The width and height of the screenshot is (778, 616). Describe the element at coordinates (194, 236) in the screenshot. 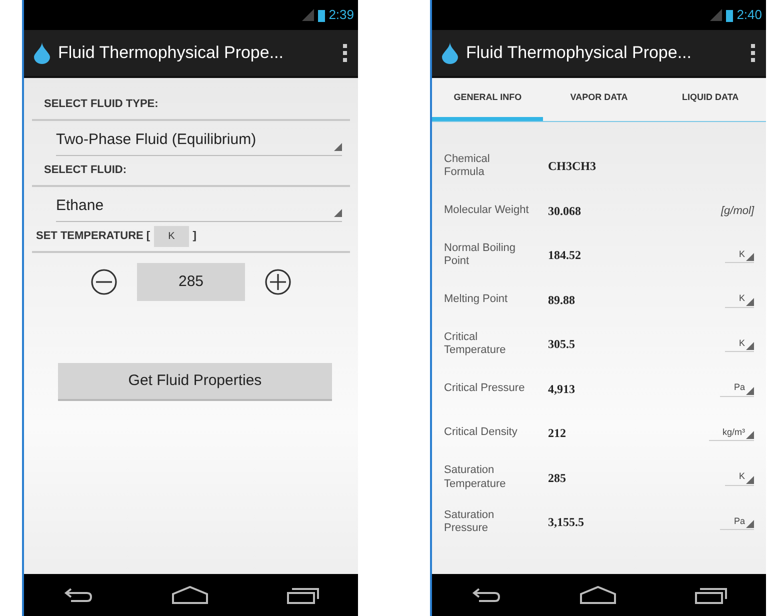

I see `bracket-text: ]` at that location.